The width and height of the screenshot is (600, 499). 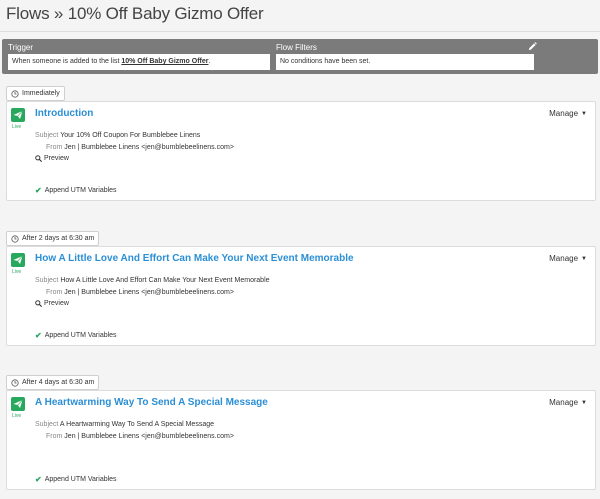 What do you see at coordinates (300, 31) in the screenshot?
I see `title-divider` at bounding box center [300, 31].